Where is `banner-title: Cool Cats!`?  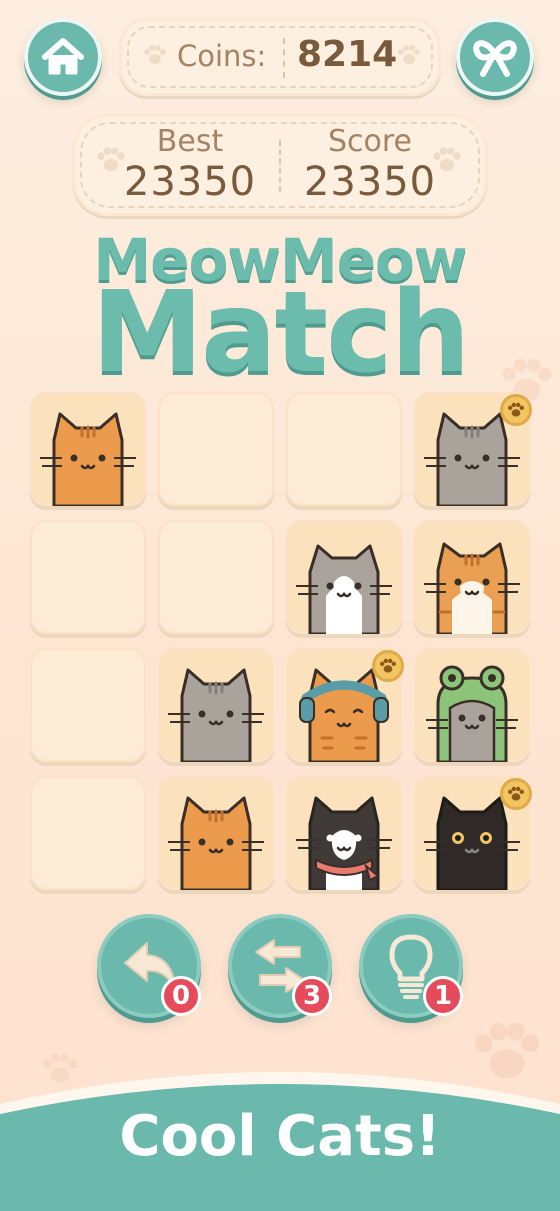
banner-title: Cool Cats! is located at coordinates (280, 1136).